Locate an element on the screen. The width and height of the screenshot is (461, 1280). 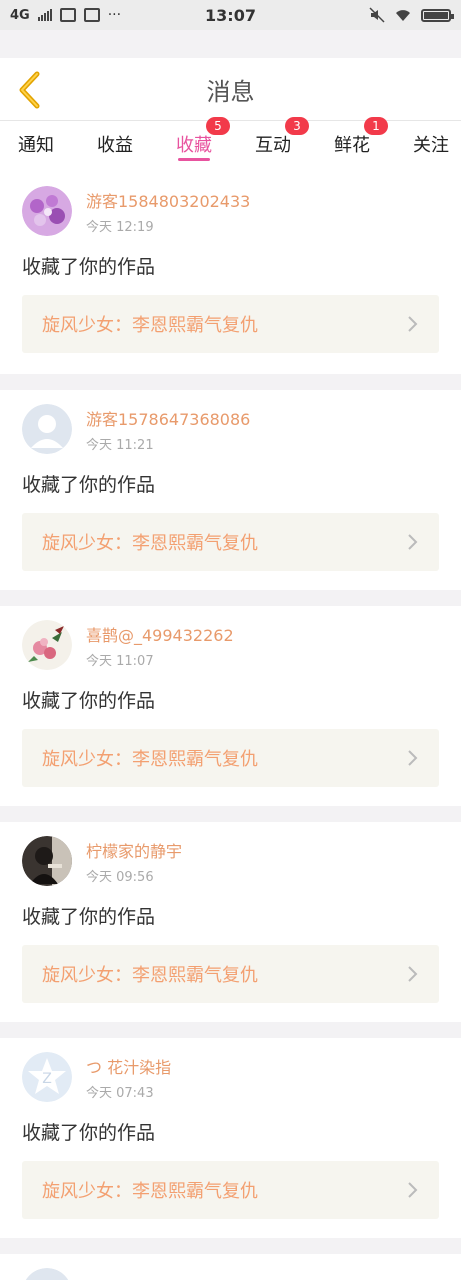
tab-label: 收藏 is located at coordinates (194, 145).